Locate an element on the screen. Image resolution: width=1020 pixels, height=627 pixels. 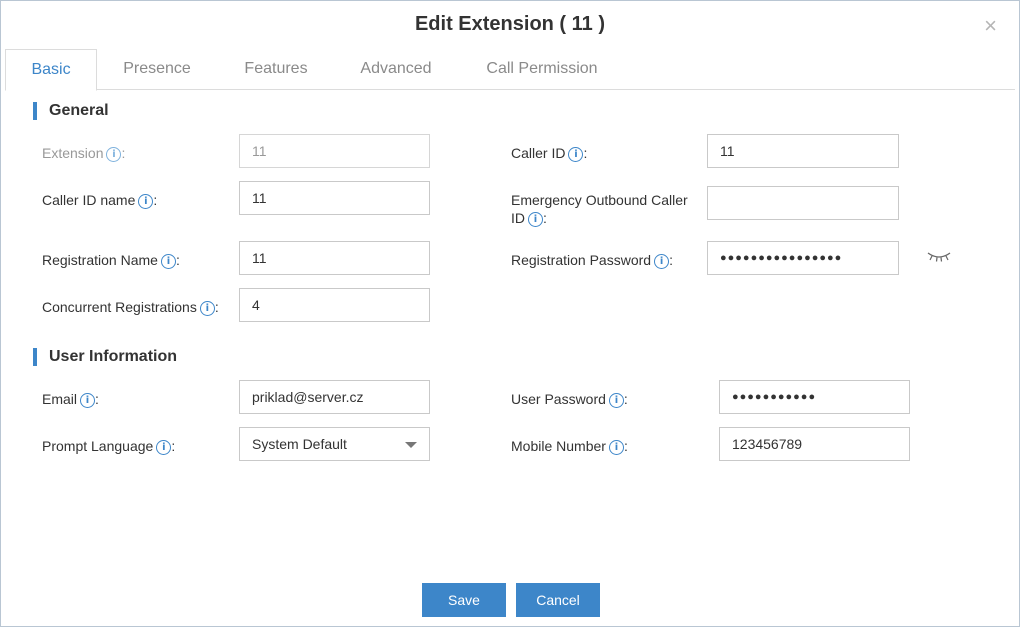
tab-call-permission: Call Permission is located at coordinates (542, 69).